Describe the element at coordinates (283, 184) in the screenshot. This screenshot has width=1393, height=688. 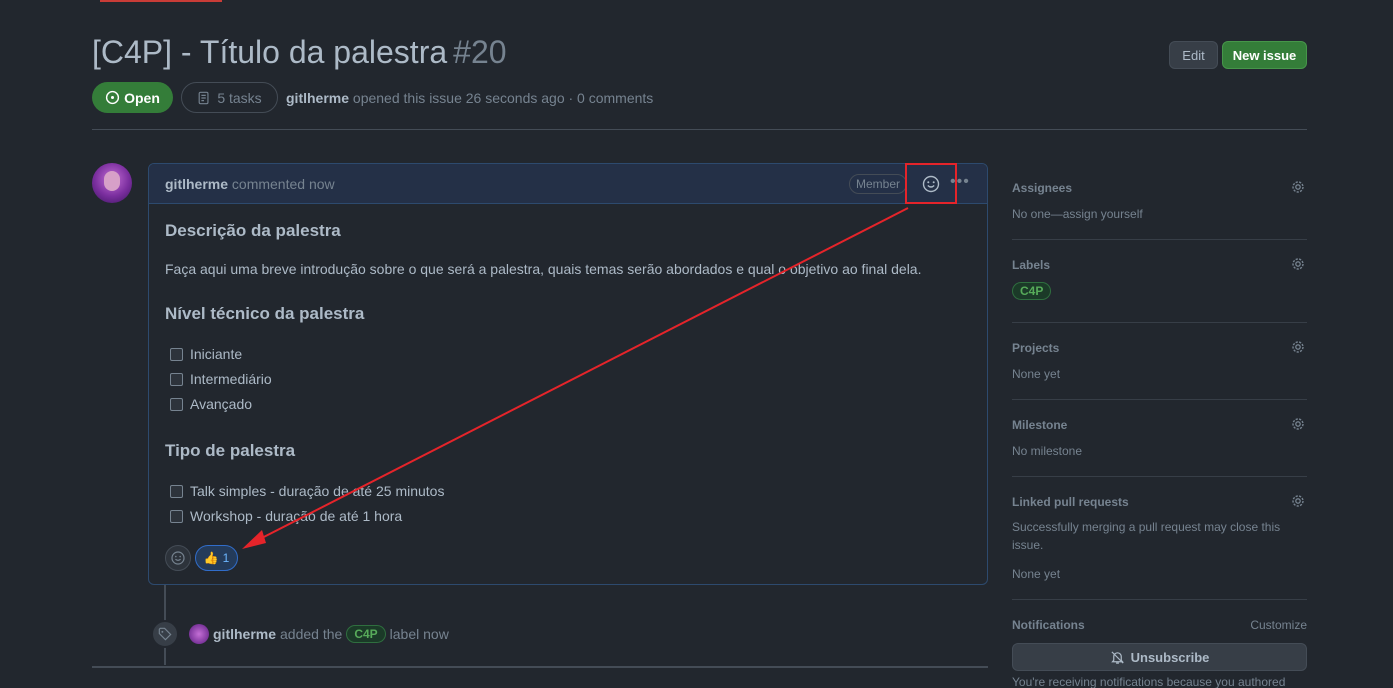
I see `comment-time: commented now` at that location.